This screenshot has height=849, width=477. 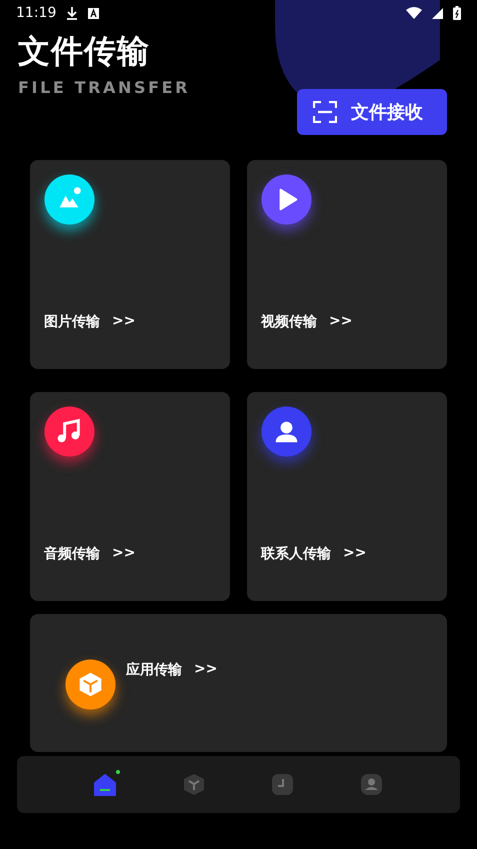 I want to click on keyboard-icon, so click(x=94, y=13).